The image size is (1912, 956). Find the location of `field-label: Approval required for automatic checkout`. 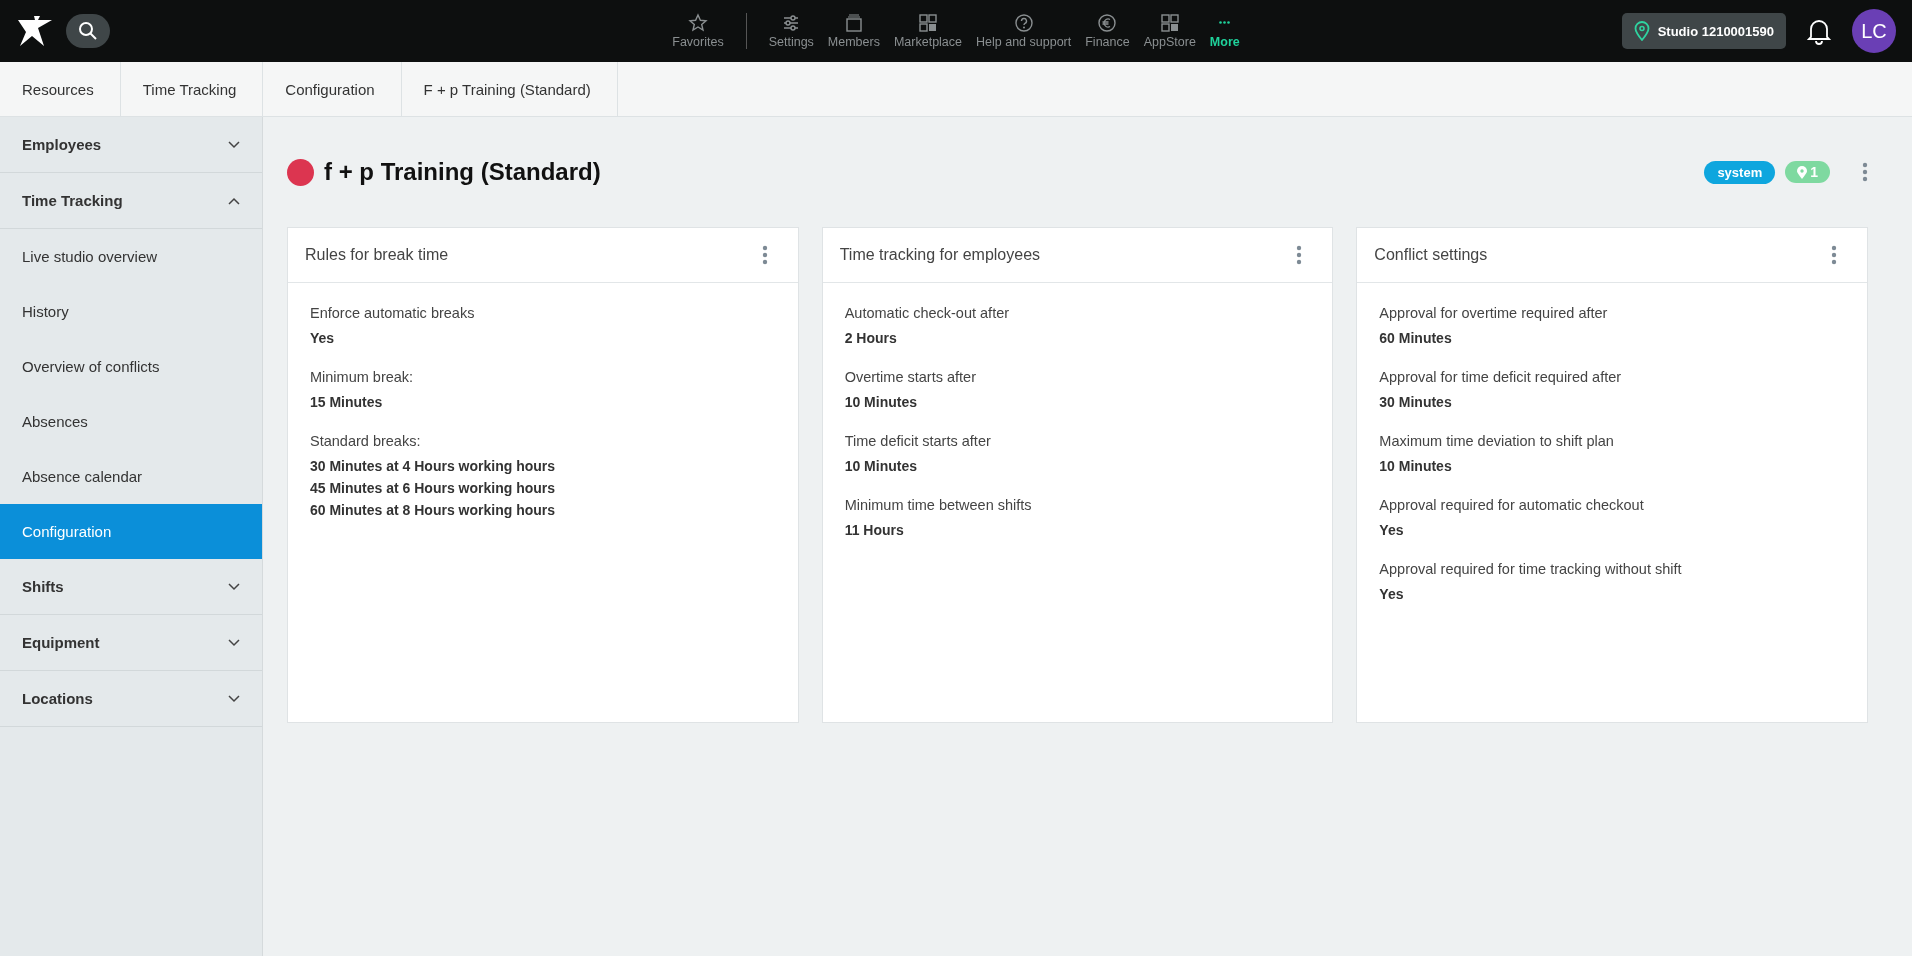

field-label: Approval required for automatic checkout is located at coordinates (1512, 505).